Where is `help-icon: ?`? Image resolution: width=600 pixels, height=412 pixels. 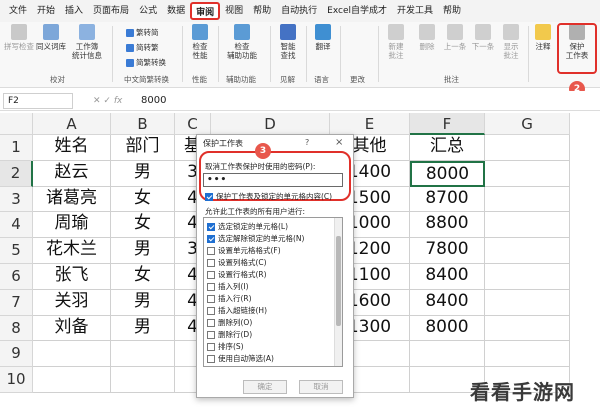 help-icon: ? is located at coordinates (307, 142).